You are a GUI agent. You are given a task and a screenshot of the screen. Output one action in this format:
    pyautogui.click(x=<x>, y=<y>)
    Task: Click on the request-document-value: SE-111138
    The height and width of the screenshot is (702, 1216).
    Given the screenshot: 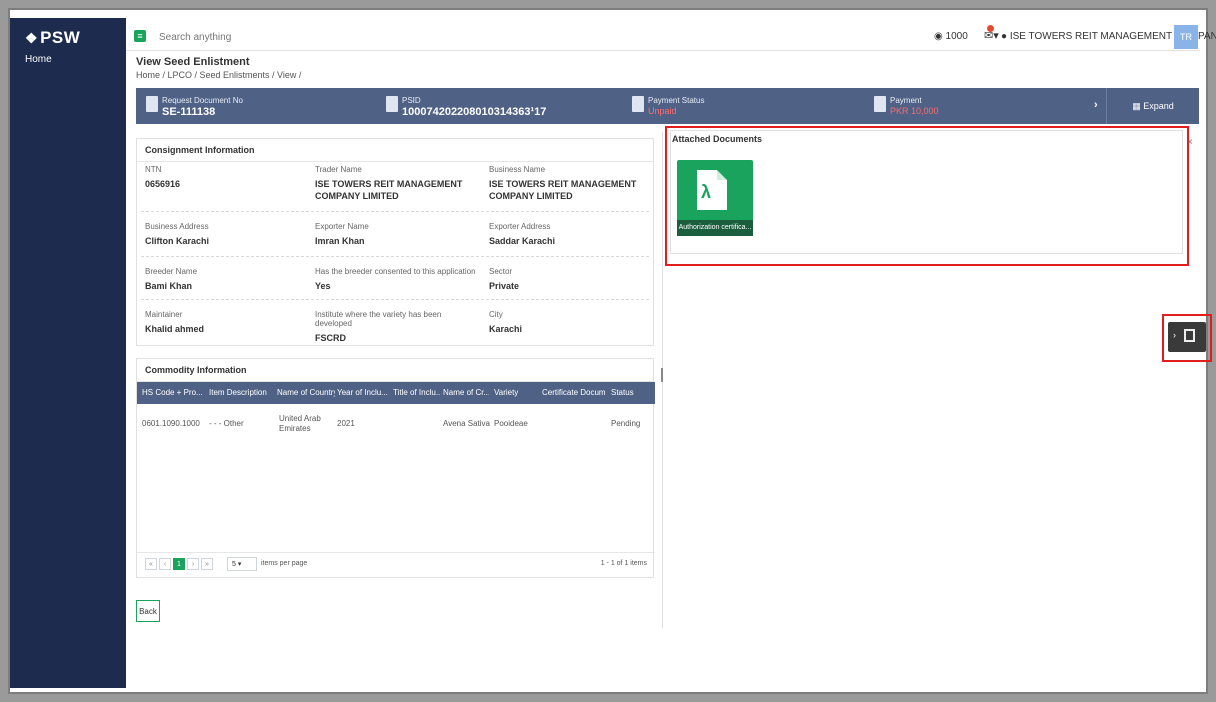 What is the action you would take?
    pyautogui.click(x=189, y=112)
    